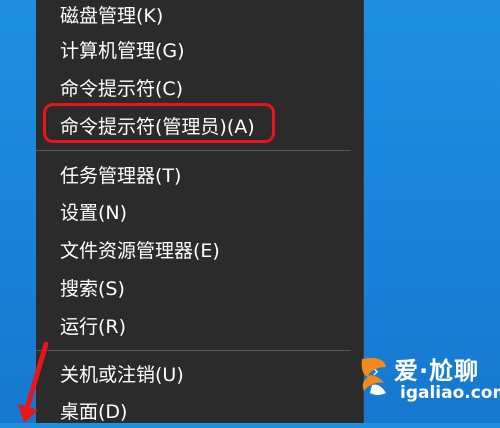 The width and height of the screenshot is (500, 428). Describe the element at coordinates (121, 89) in the screenshot. I see `menu-item-command-prompt: 命令提示符(C)` at that location.